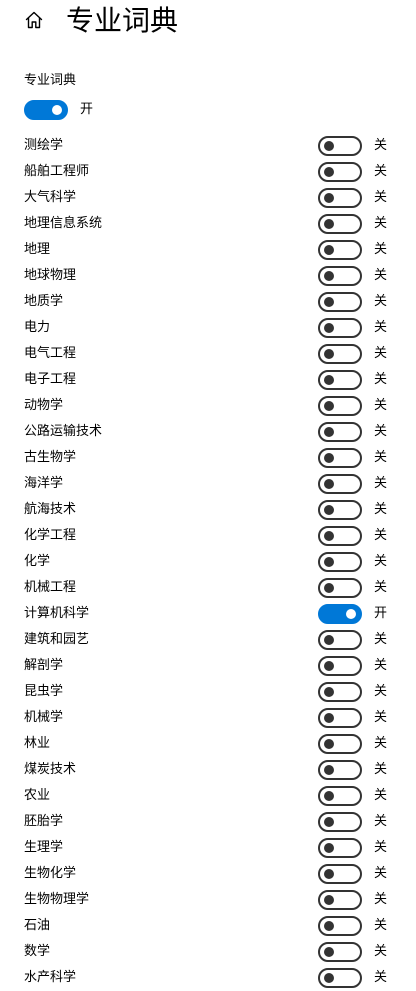 The image size is (416, 991). What do you see at coordinates (37, 561) in the screenshot?
I see `dictionary-name: 化学` at bounding box center [37, 561].